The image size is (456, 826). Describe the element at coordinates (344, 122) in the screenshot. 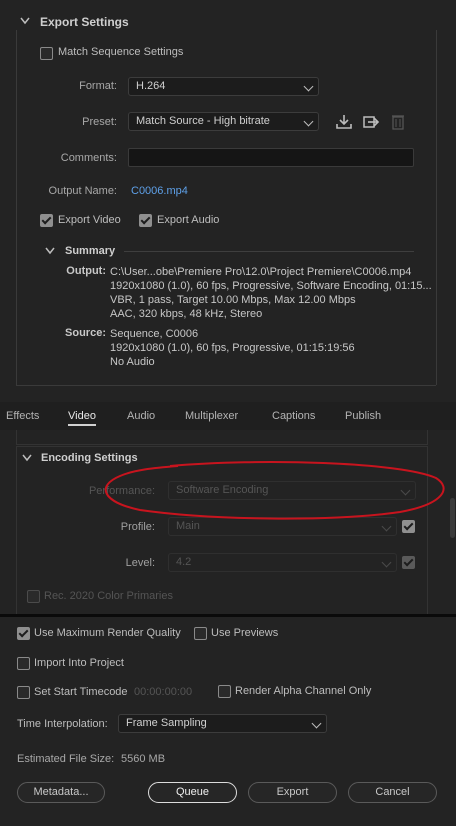

I see `save-preset-icon` at that location.